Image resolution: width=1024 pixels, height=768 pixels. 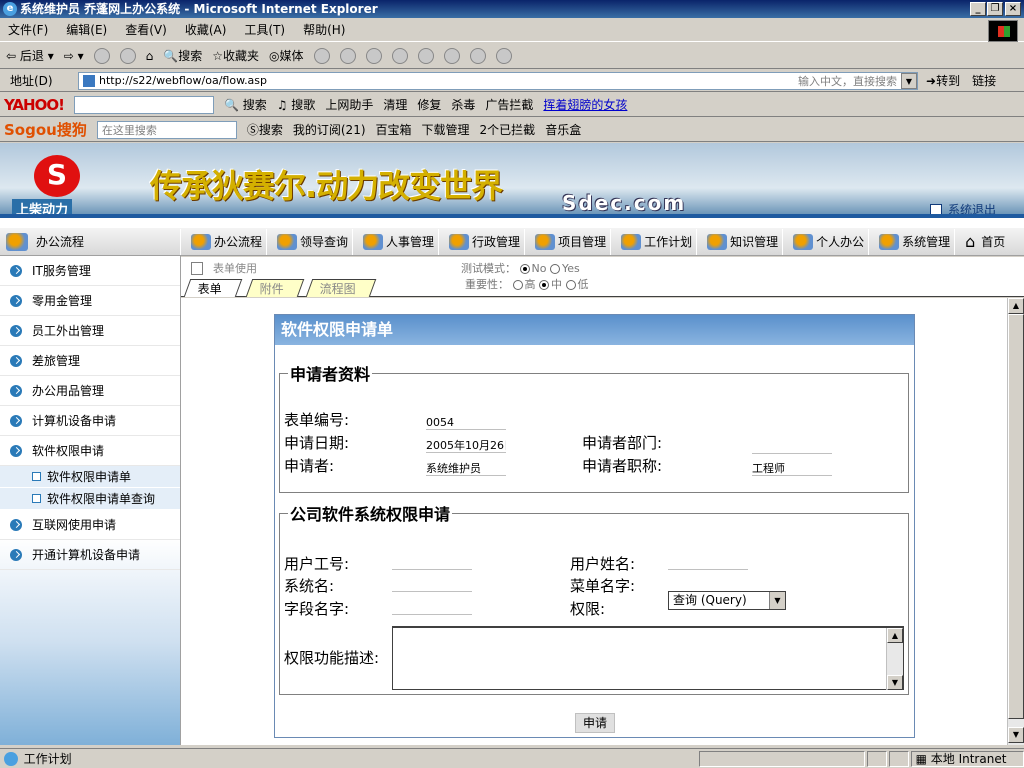 I want to click on edit-icon, so click(x=399, y=55).